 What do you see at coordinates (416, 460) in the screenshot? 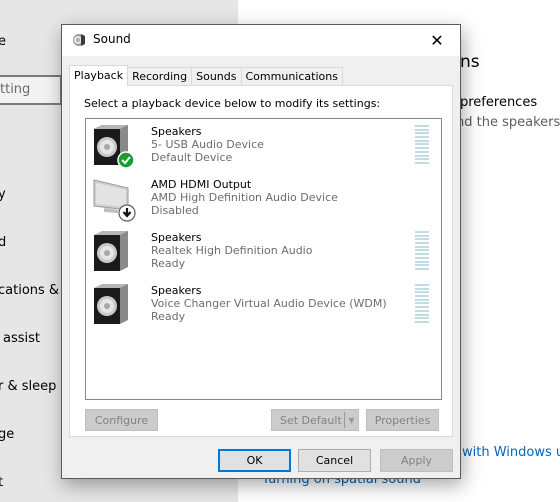
I see `apply-button: Apply` at bounding box center [416, 460].